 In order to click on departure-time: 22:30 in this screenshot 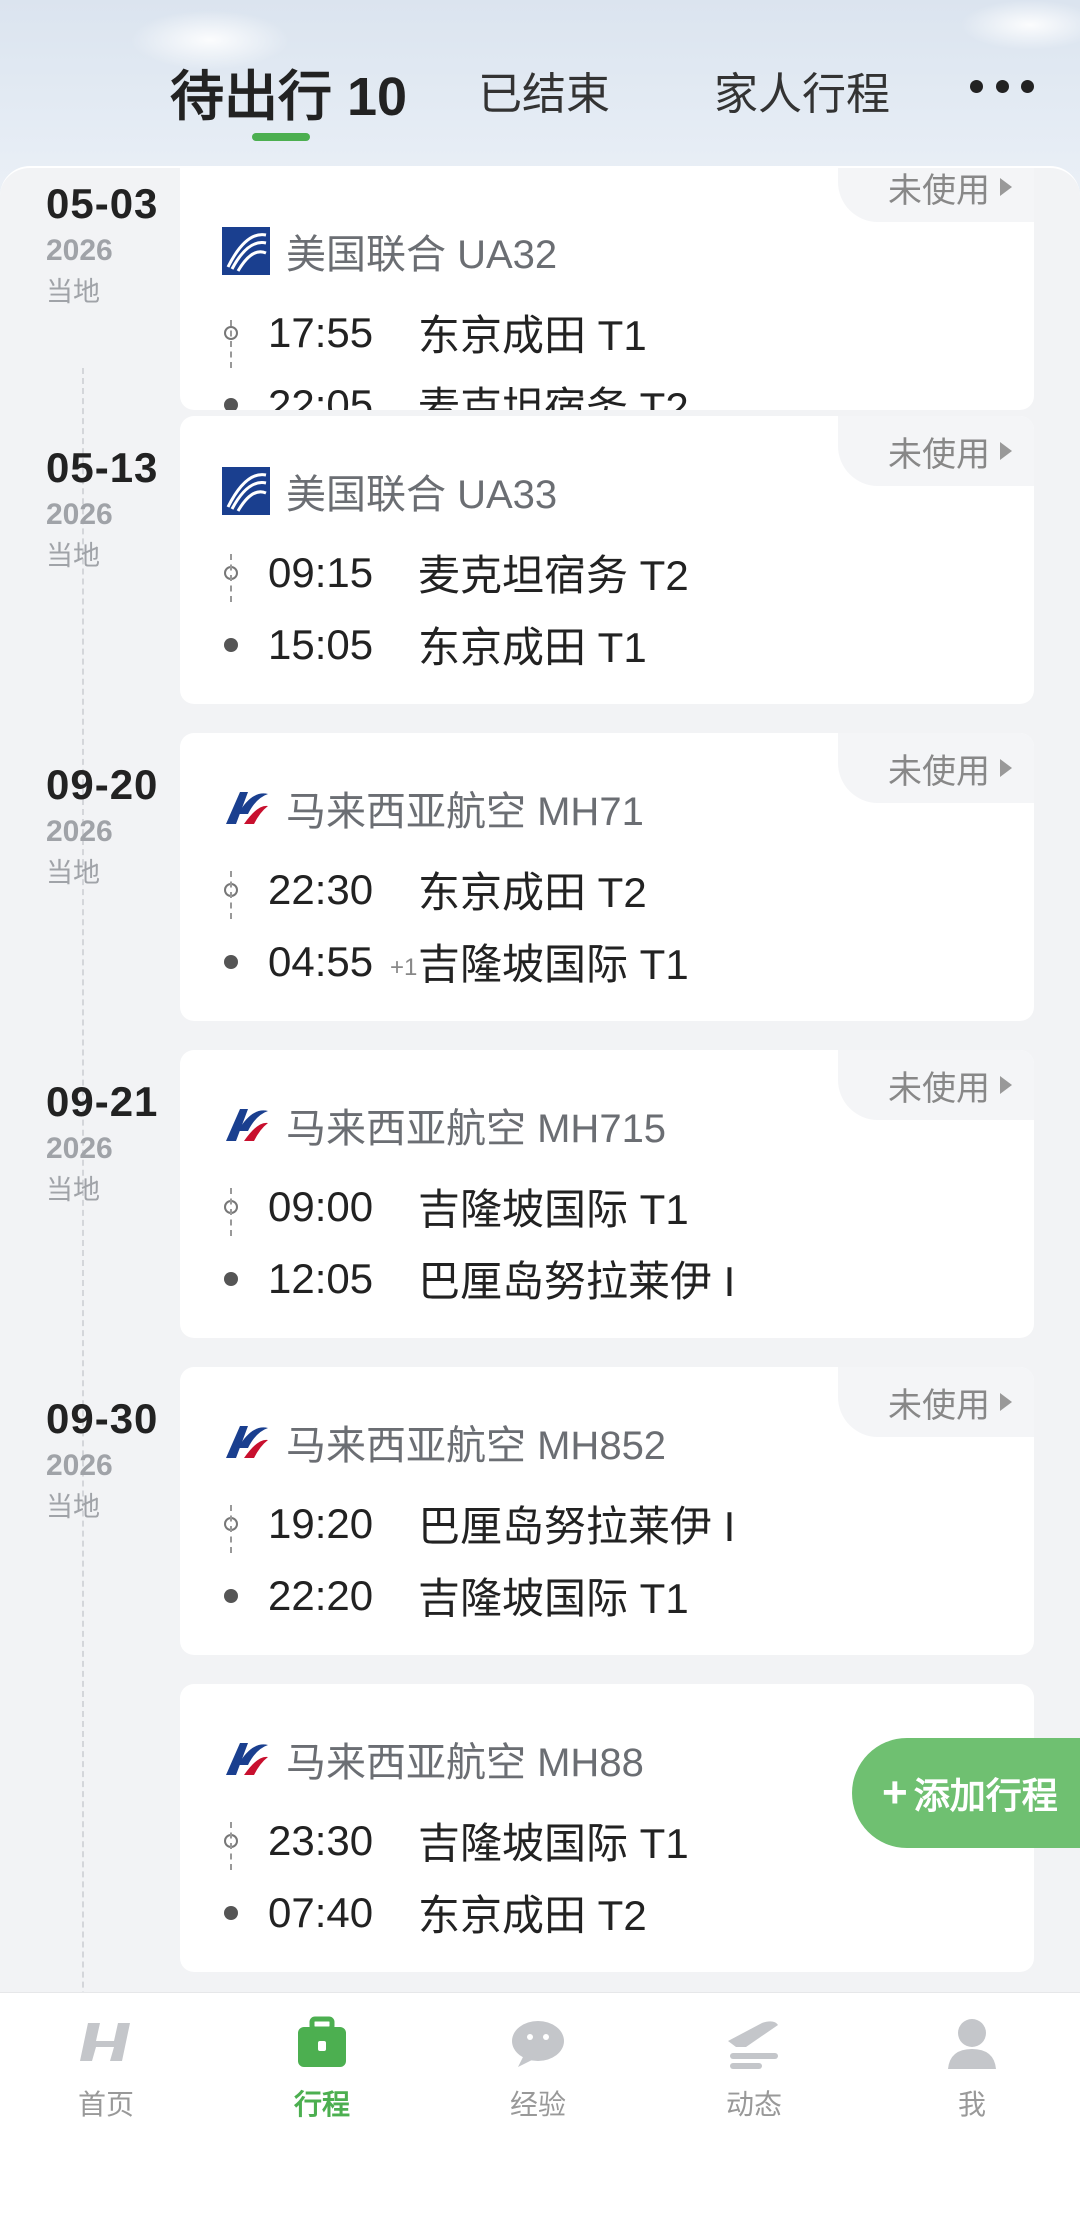, I will do `click(321, 889)`.